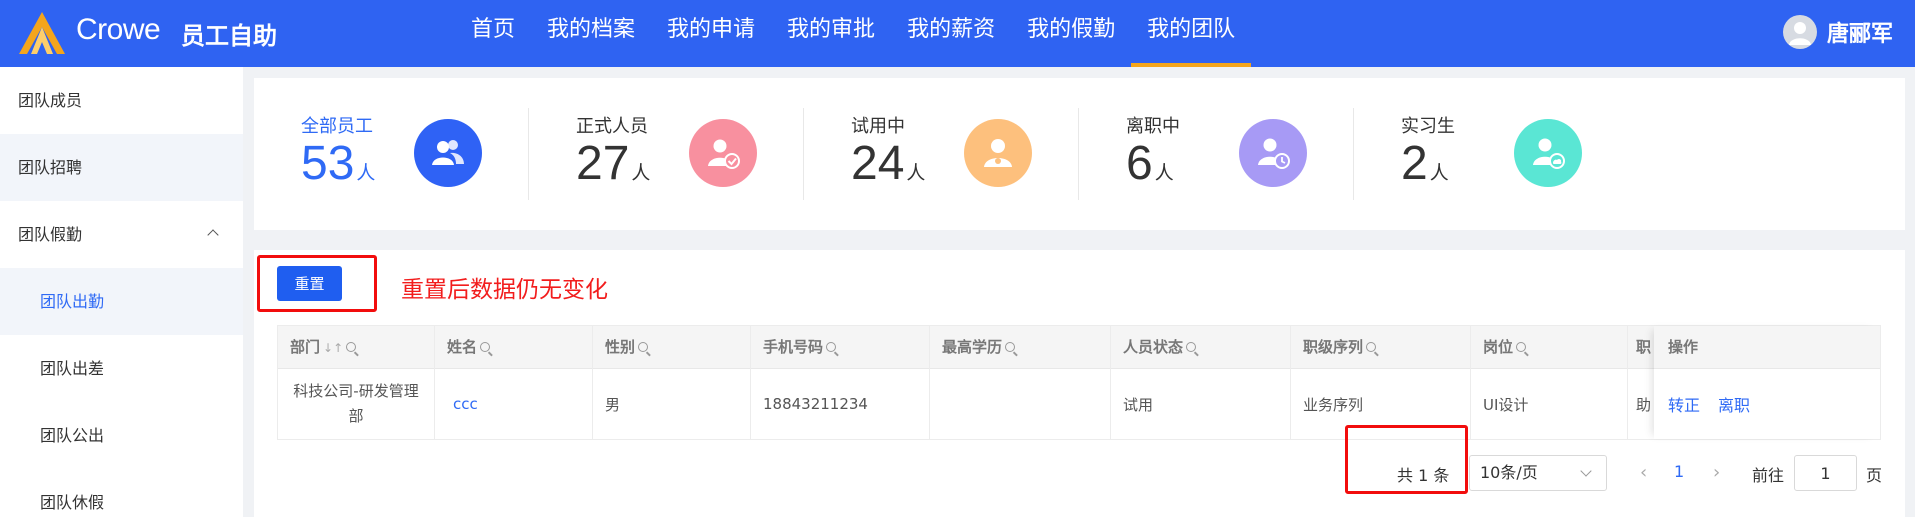  I want to click on prev-page-button: ‹, so click(1643, 472).